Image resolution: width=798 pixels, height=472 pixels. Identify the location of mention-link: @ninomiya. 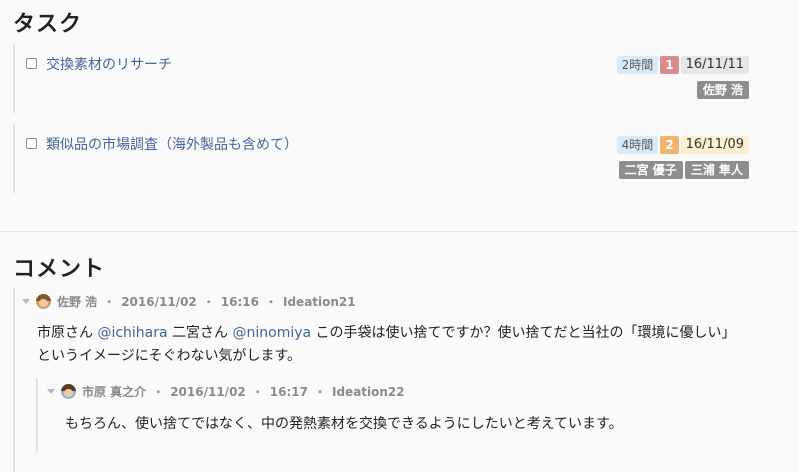
(272, 333).